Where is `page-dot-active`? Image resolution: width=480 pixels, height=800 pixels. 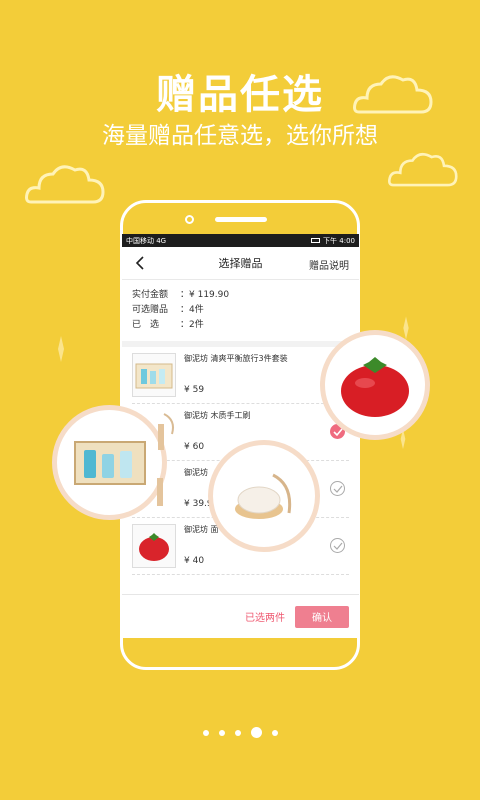
page-dot-active is located at coordinates (256, 732).